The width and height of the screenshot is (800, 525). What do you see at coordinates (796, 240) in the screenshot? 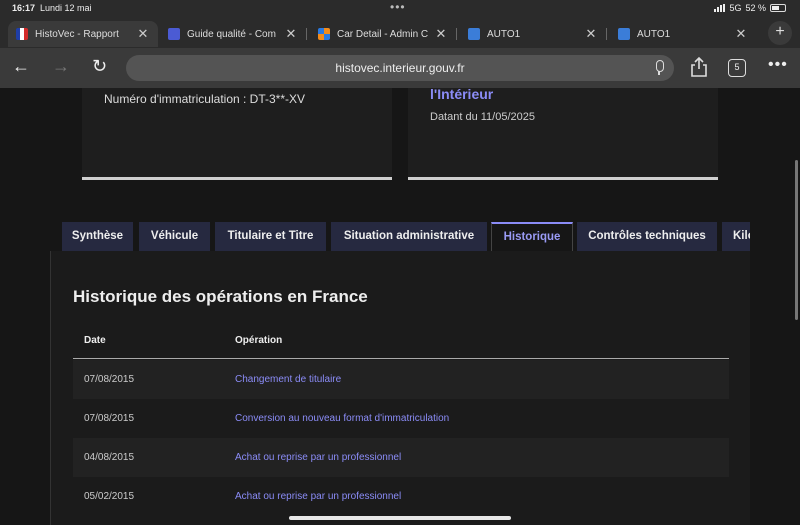
I see `scrollbar` at bounding box center [796, 240].